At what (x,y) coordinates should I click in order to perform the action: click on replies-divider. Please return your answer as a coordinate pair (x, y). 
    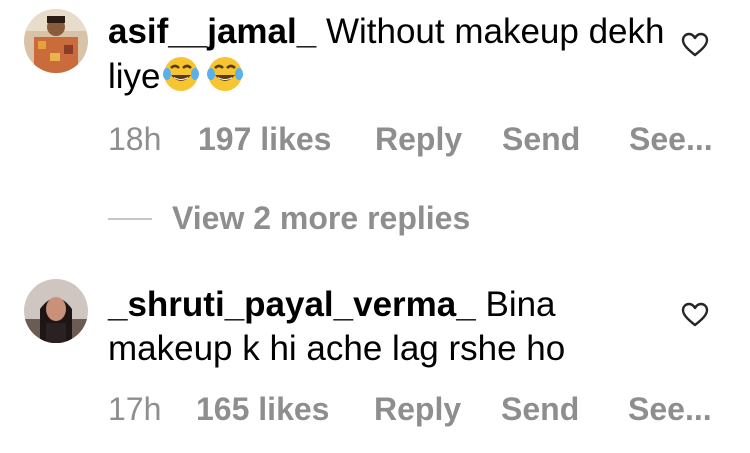
    Looking at the image, I should click on (130, 219).